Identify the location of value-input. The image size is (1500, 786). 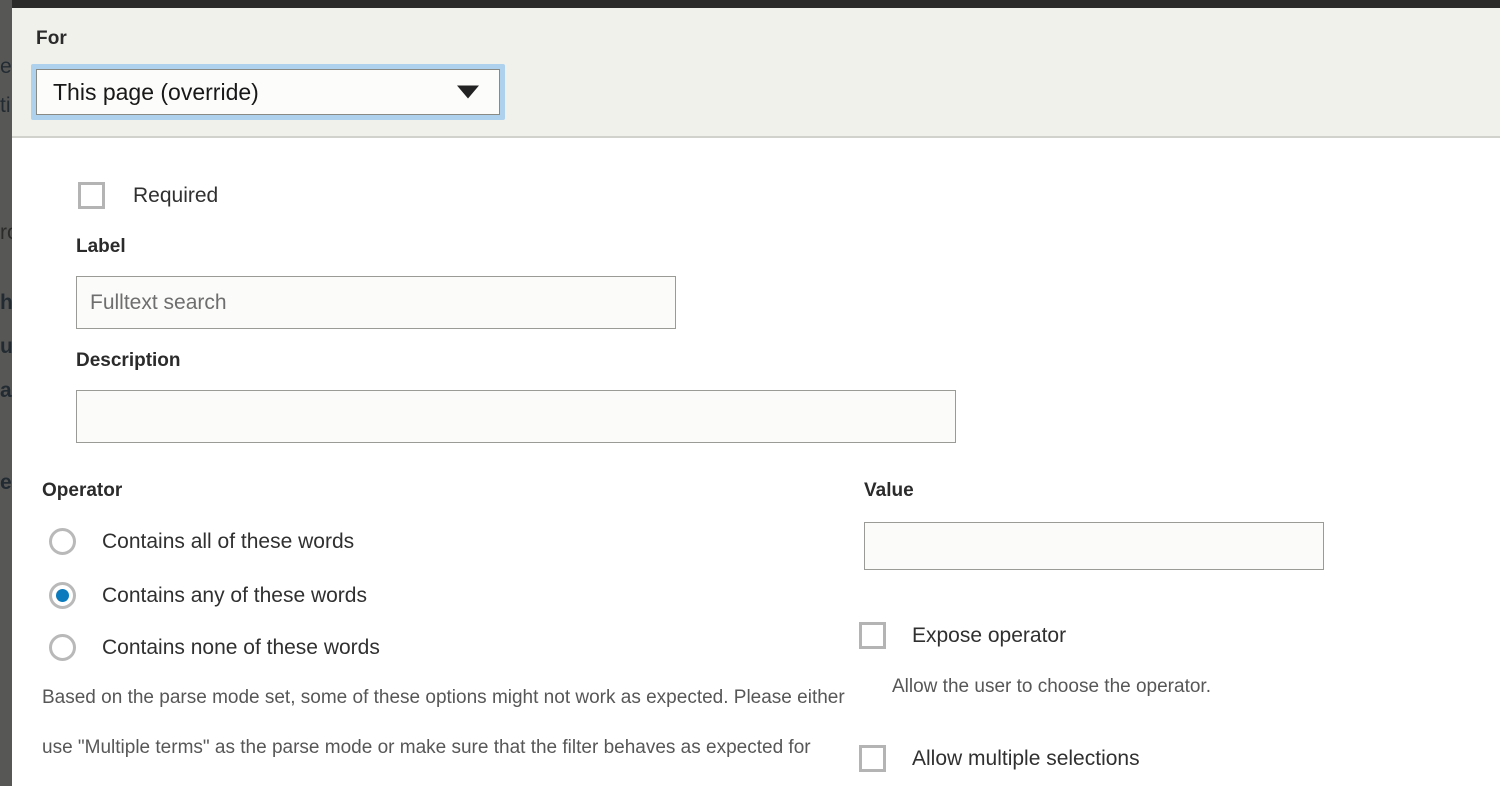
(1094, 546).